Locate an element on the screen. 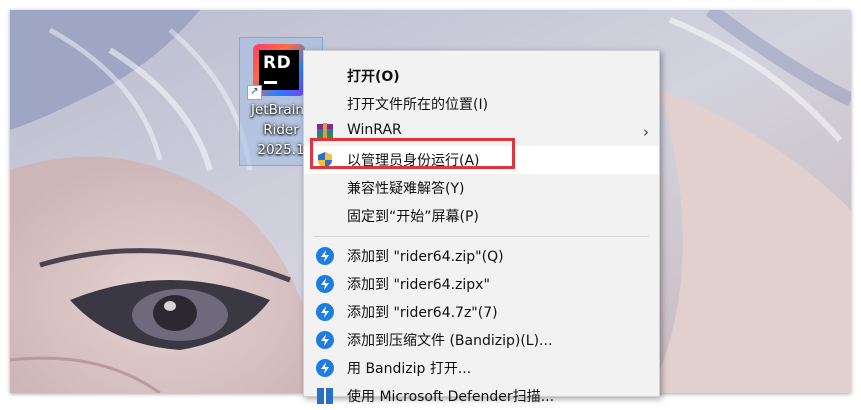 This screenshot has height=410, width=861. shortcut-arrow-icon: ↗ is located at coordinates (254, 92).